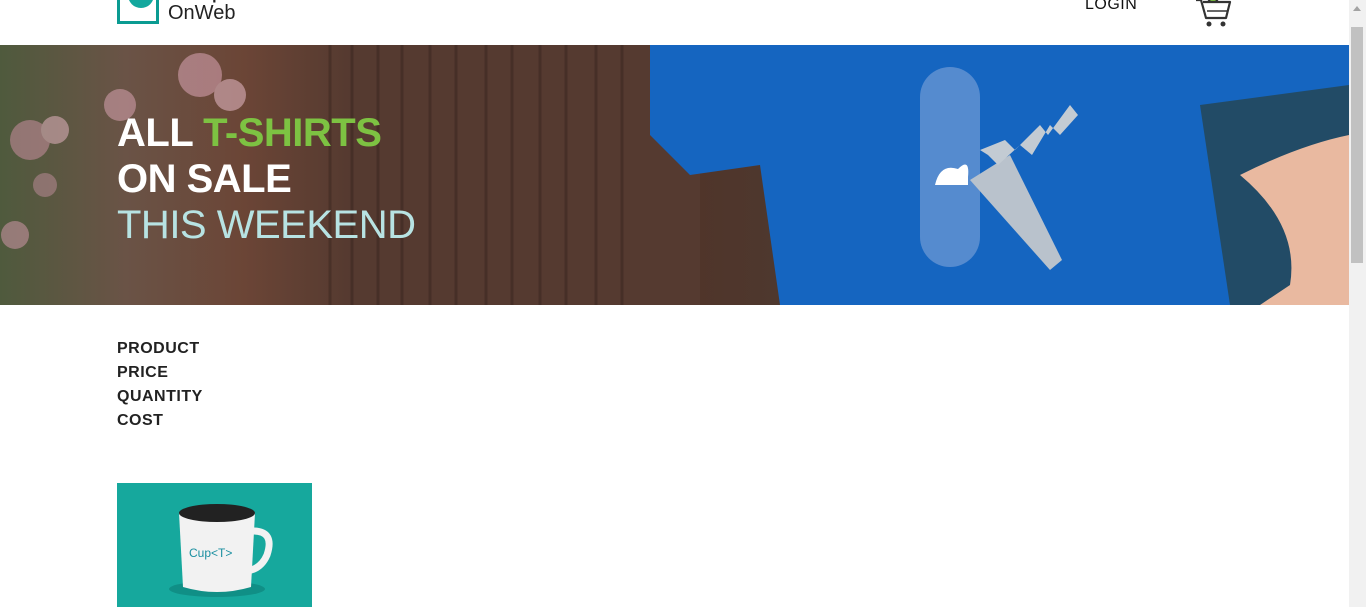 The height and width of the screenshot is (607, 1366). I want to click on site-header: eShop OnWeb LOGIN, so click(674, 22).